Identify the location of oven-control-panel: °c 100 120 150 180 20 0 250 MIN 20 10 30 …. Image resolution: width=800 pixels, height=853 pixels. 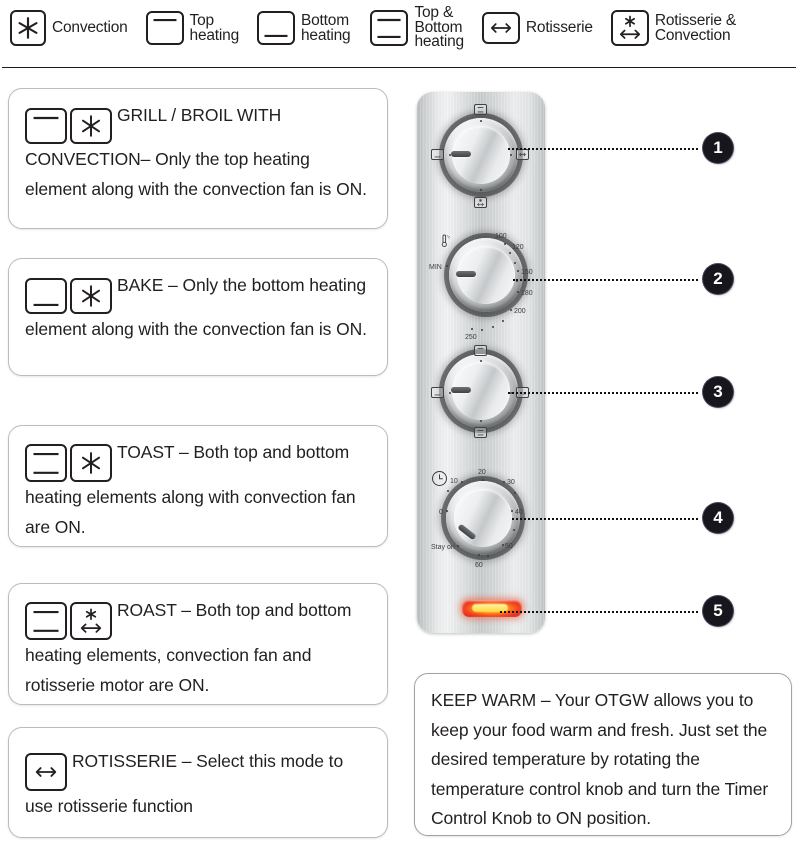
(481, 362).